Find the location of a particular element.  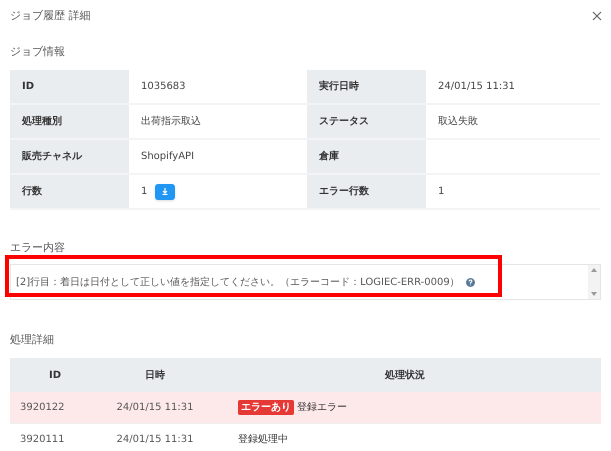

field-value: ShopifyAPI is located at coordinates (167, 157).